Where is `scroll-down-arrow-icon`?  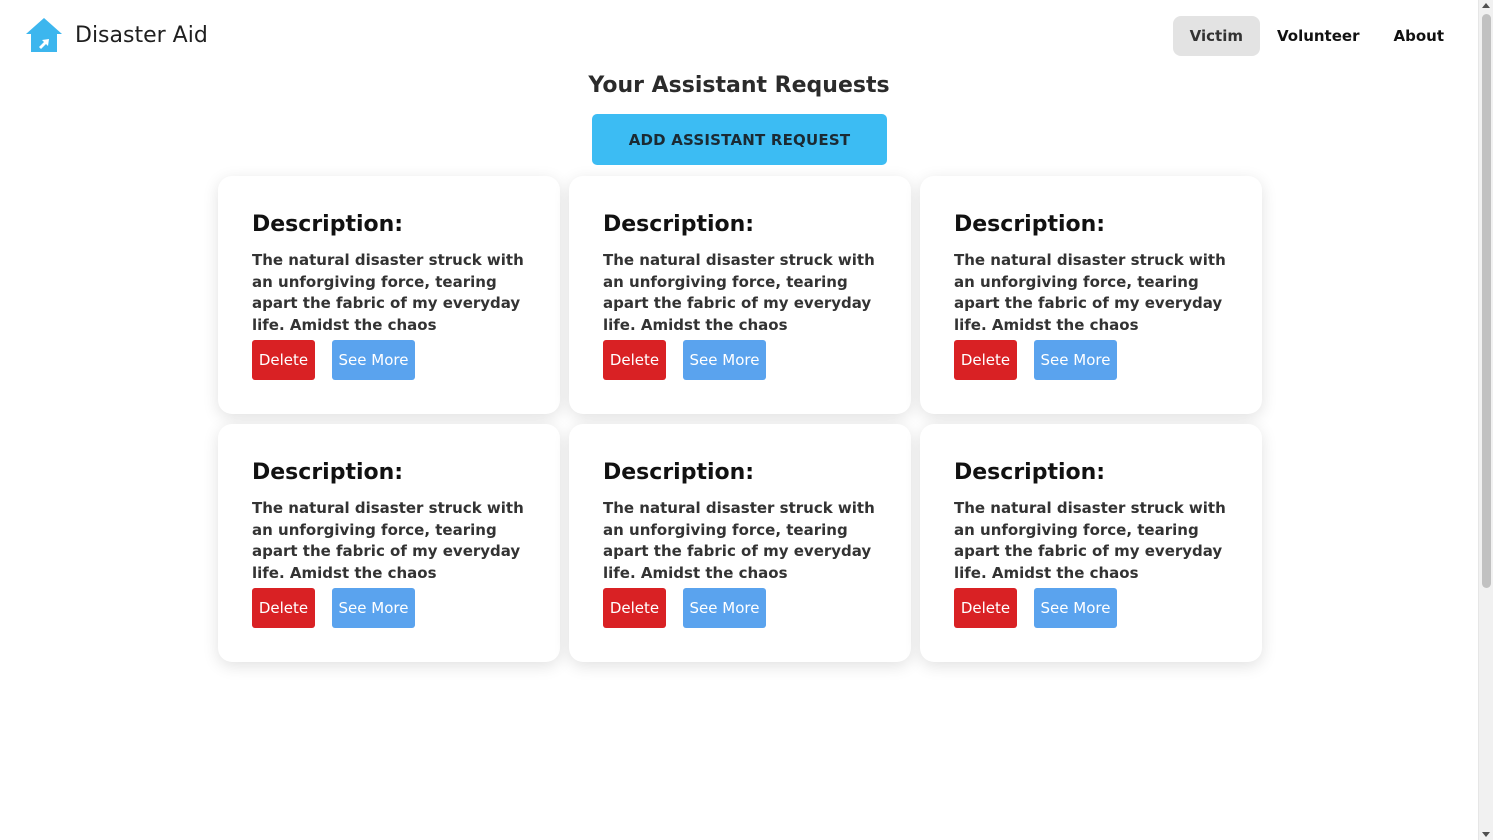
scroll-down-arrow-icon is located at coordinates (1486, 834).